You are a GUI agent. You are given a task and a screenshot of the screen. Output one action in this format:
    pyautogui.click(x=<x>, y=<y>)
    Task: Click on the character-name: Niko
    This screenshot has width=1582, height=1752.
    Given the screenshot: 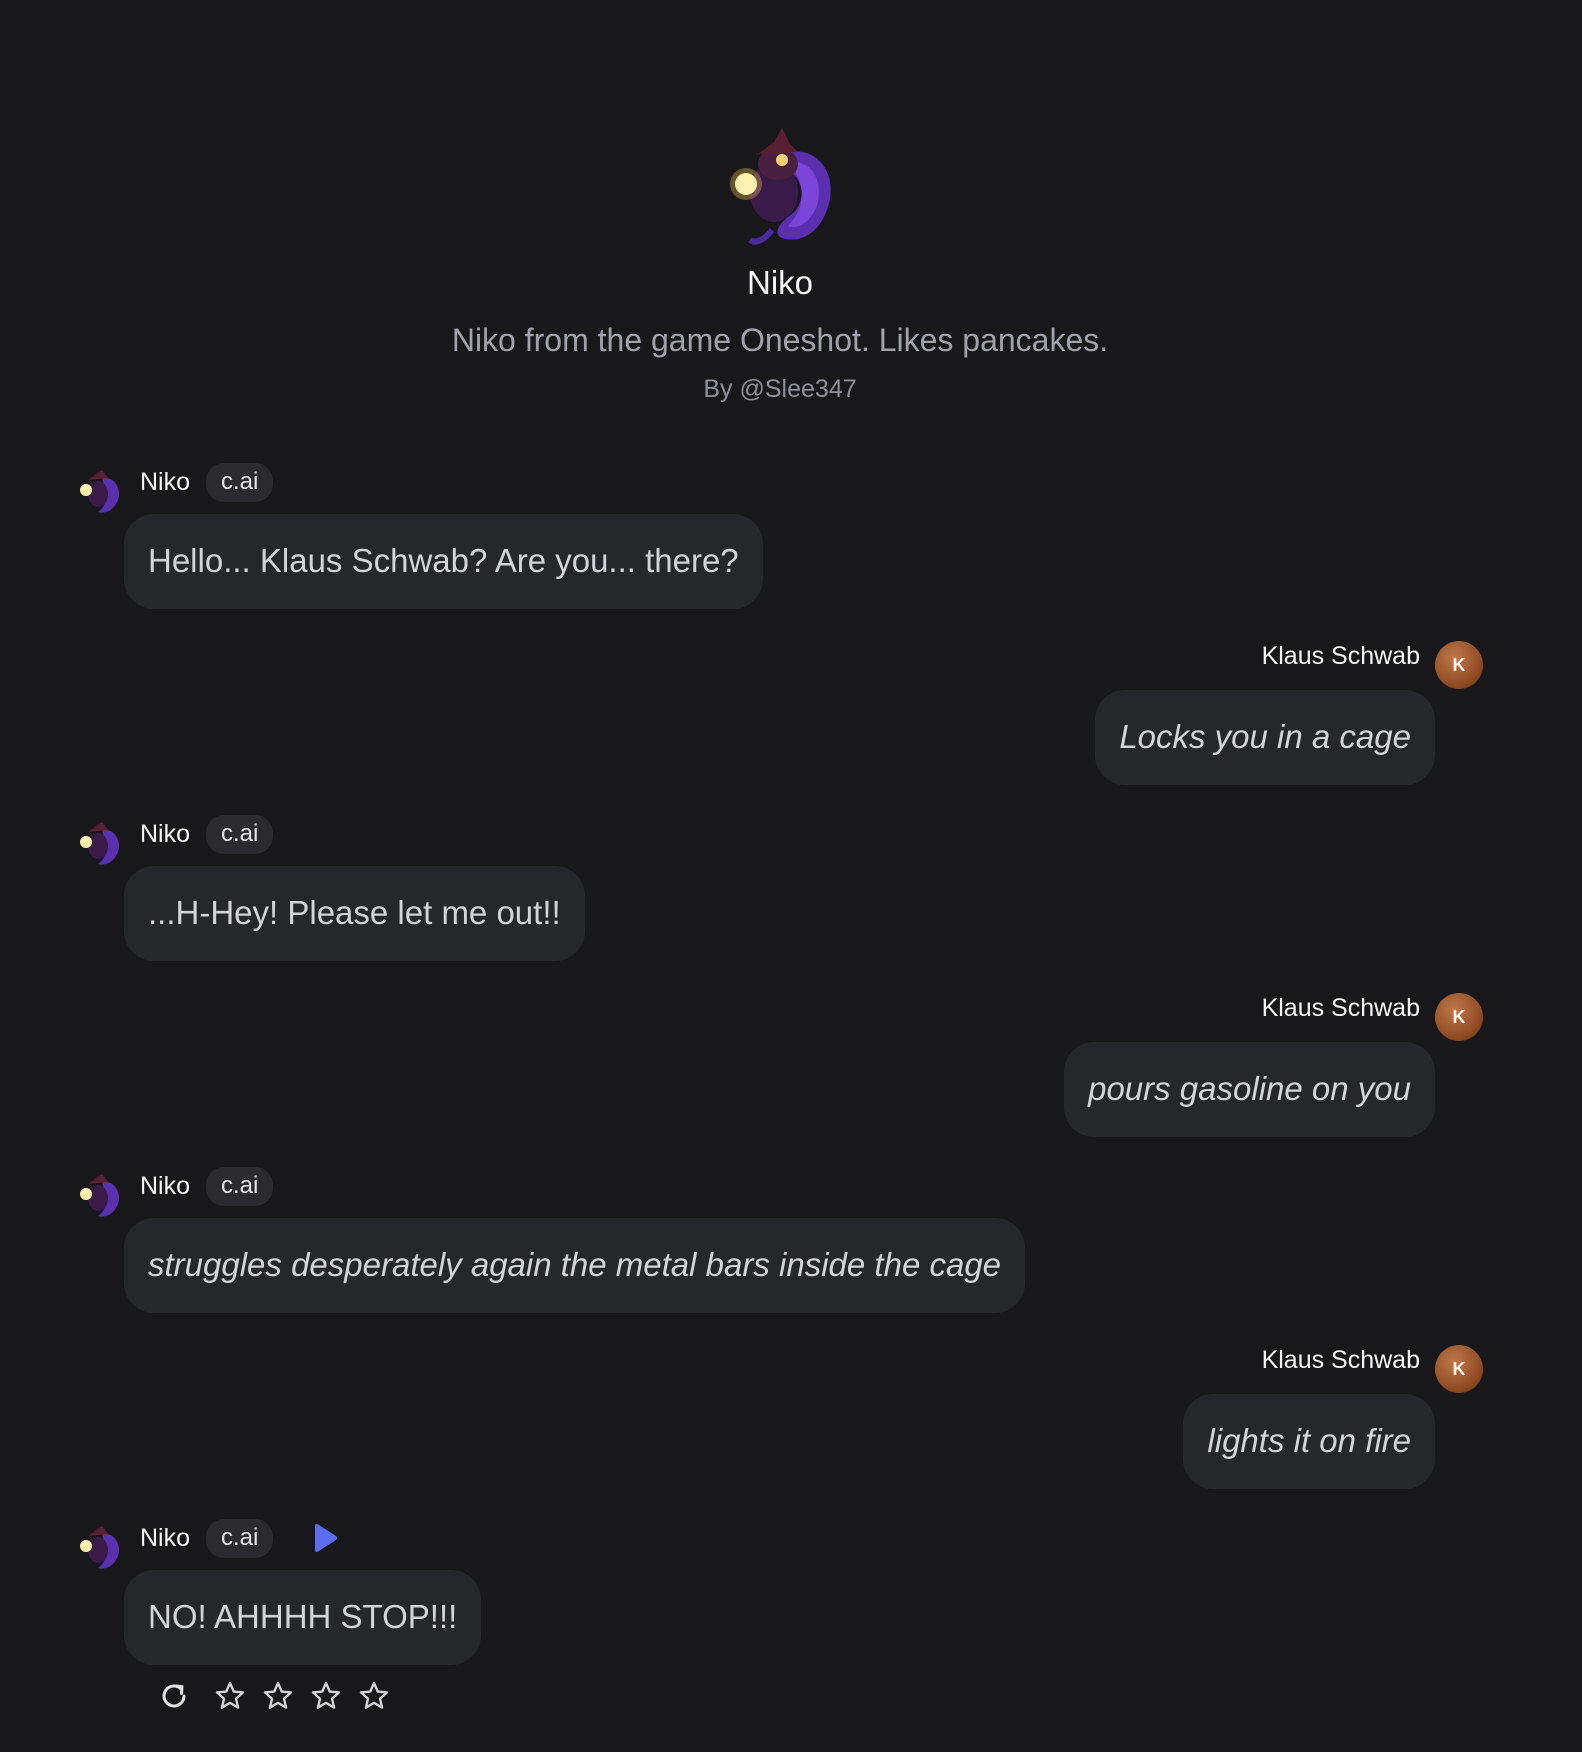 What is the action you would take?
    pyautogui.click(x=780, y=282)
    